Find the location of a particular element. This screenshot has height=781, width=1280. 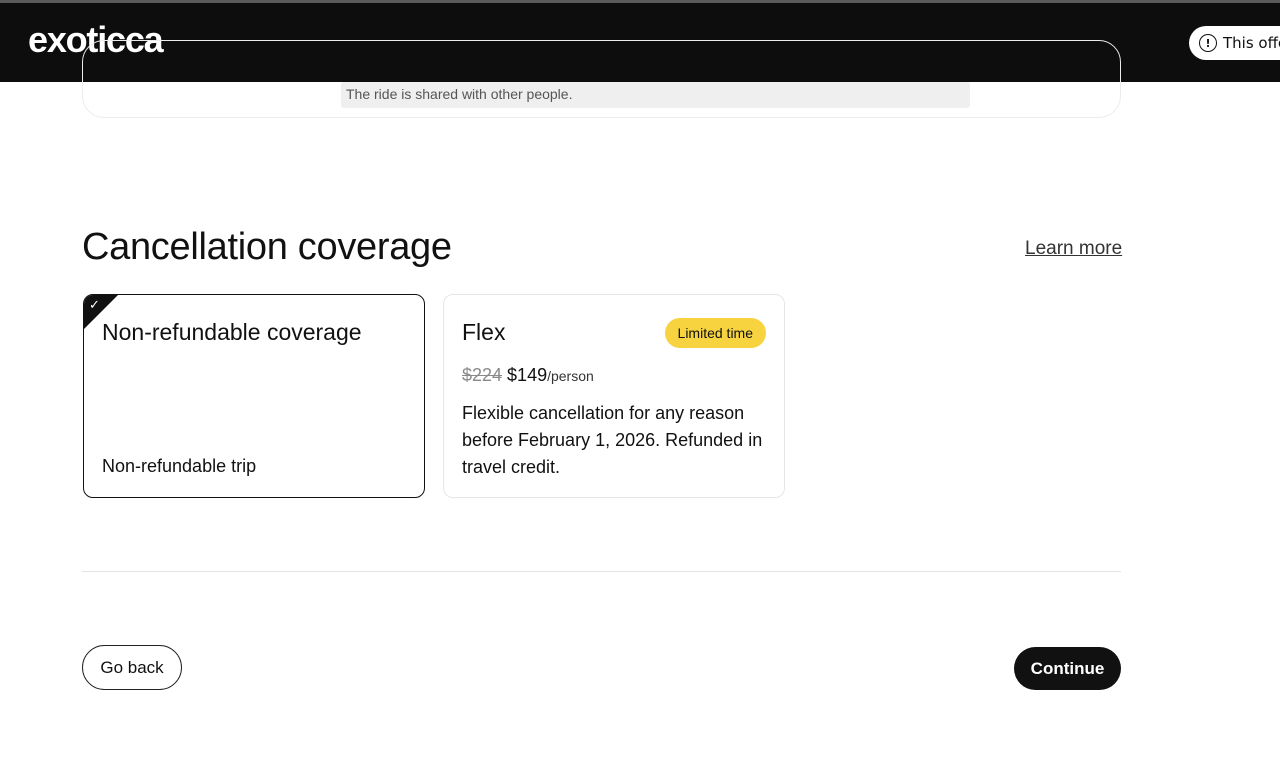

section-title: Cancellation coverage is located at coordinates (267, 247).